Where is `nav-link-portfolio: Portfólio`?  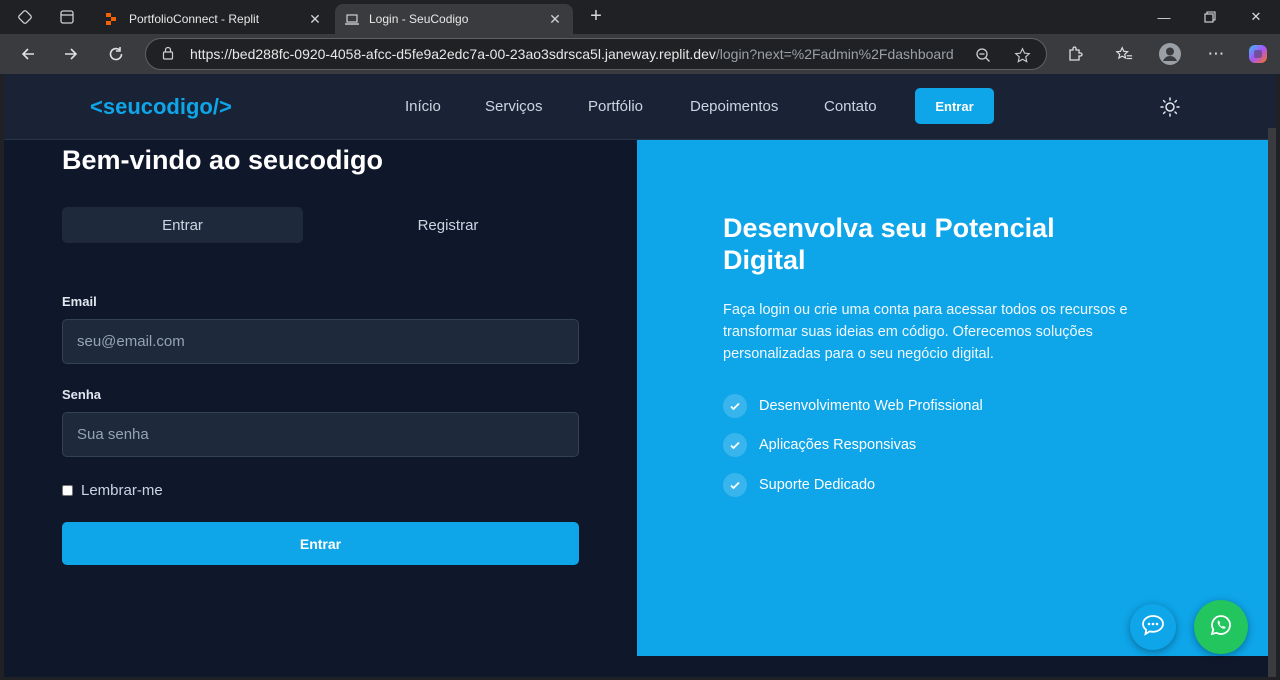 nav-link-portfolio: Portfólio is located at coordinates (615, 106).